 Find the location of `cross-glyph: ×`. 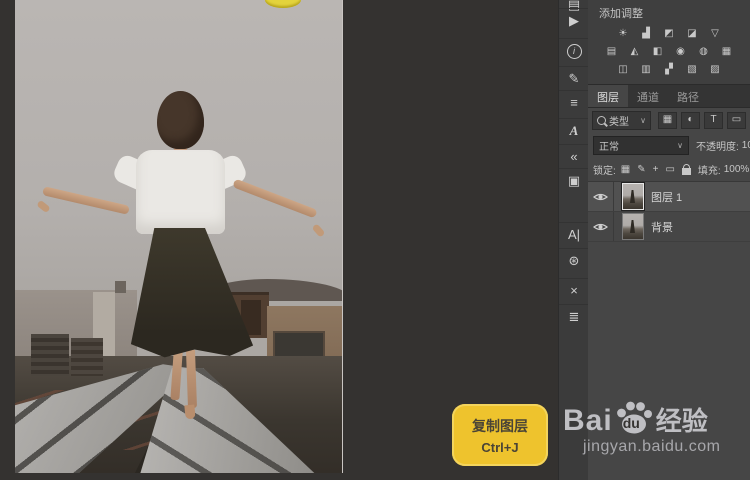

cross-glyph: × is located at coordinates (574, 290).